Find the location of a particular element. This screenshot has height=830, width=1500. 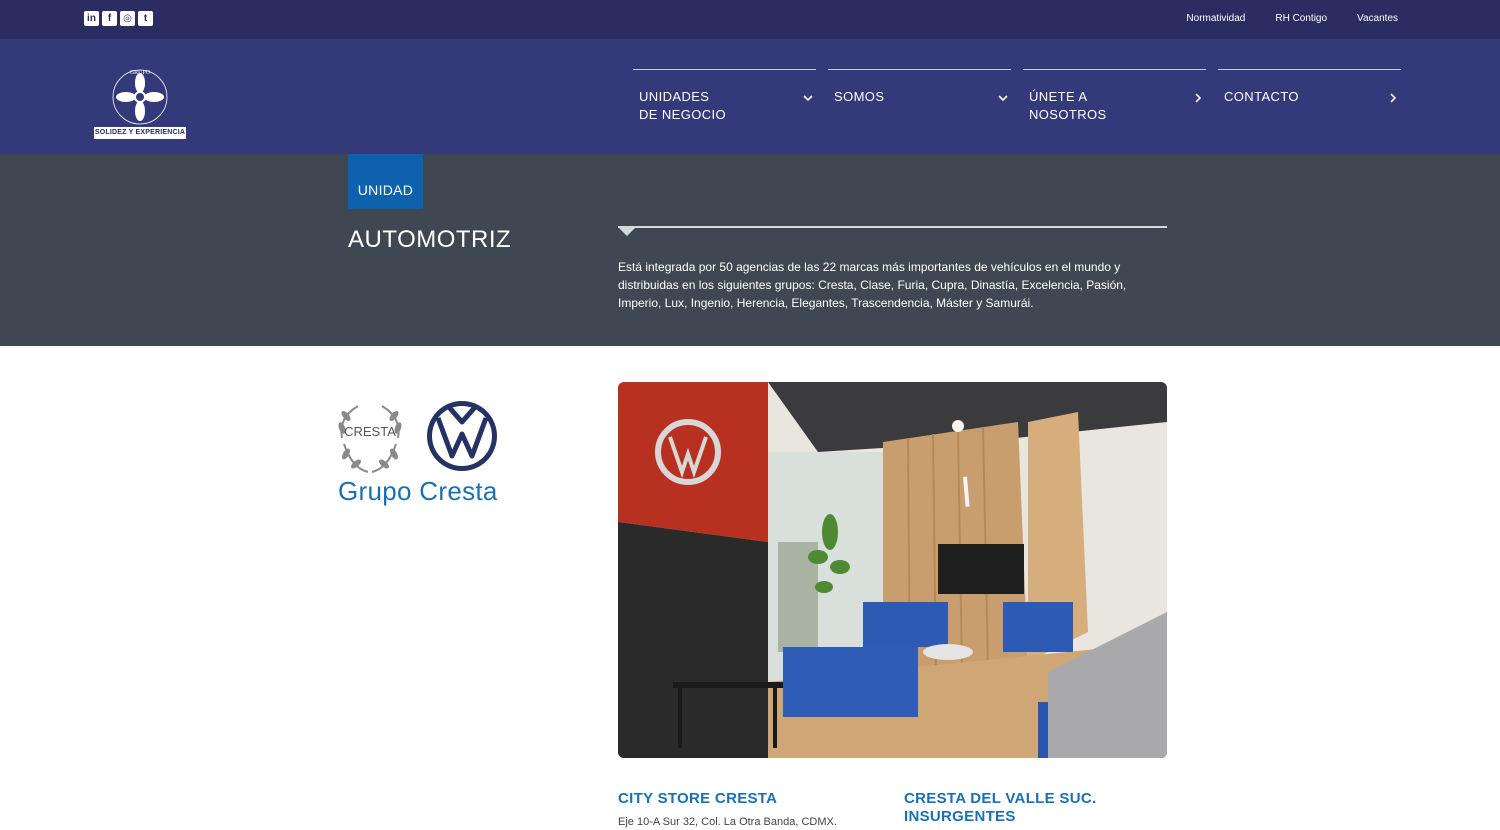

store-name: CRESTA DEL VALLE SUC. INSURGENTES is located at coordinates (1000, 807).